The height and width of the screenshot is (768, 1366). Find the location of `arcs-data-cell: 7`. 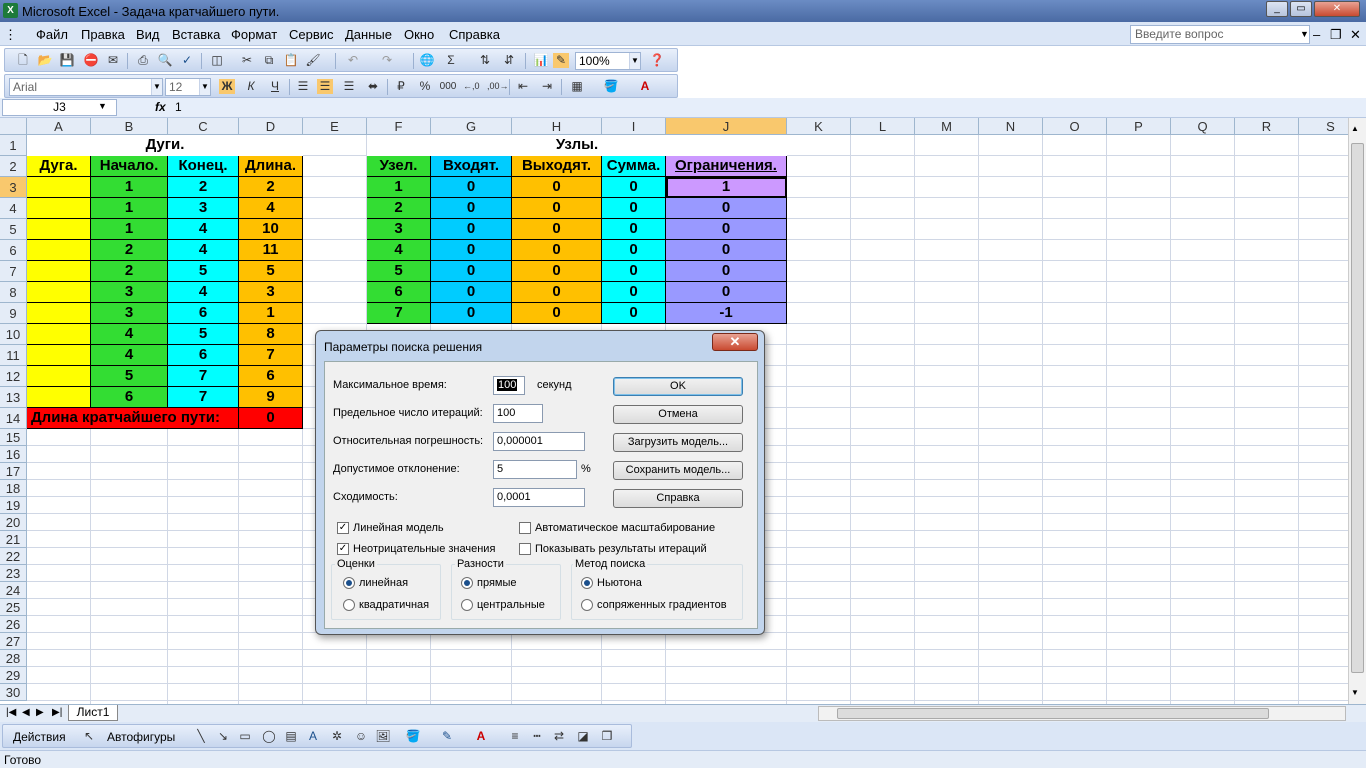

arcs-data-cell: 7 is located at coordinates (271, 355).